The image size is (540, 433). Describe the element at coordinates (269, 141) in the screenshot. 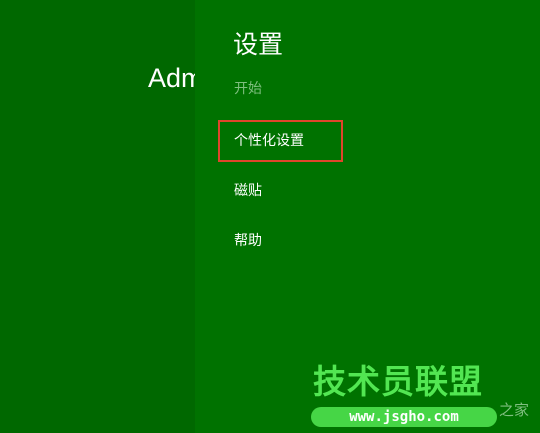

I see `settings-item-personalize: 个性化设置` at that location.